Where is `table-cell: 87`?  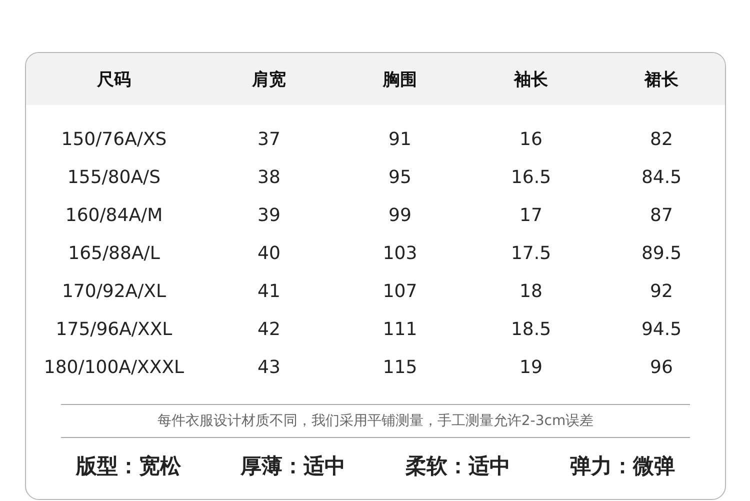
table-cell: 87 is located at coordinates (661, 215).